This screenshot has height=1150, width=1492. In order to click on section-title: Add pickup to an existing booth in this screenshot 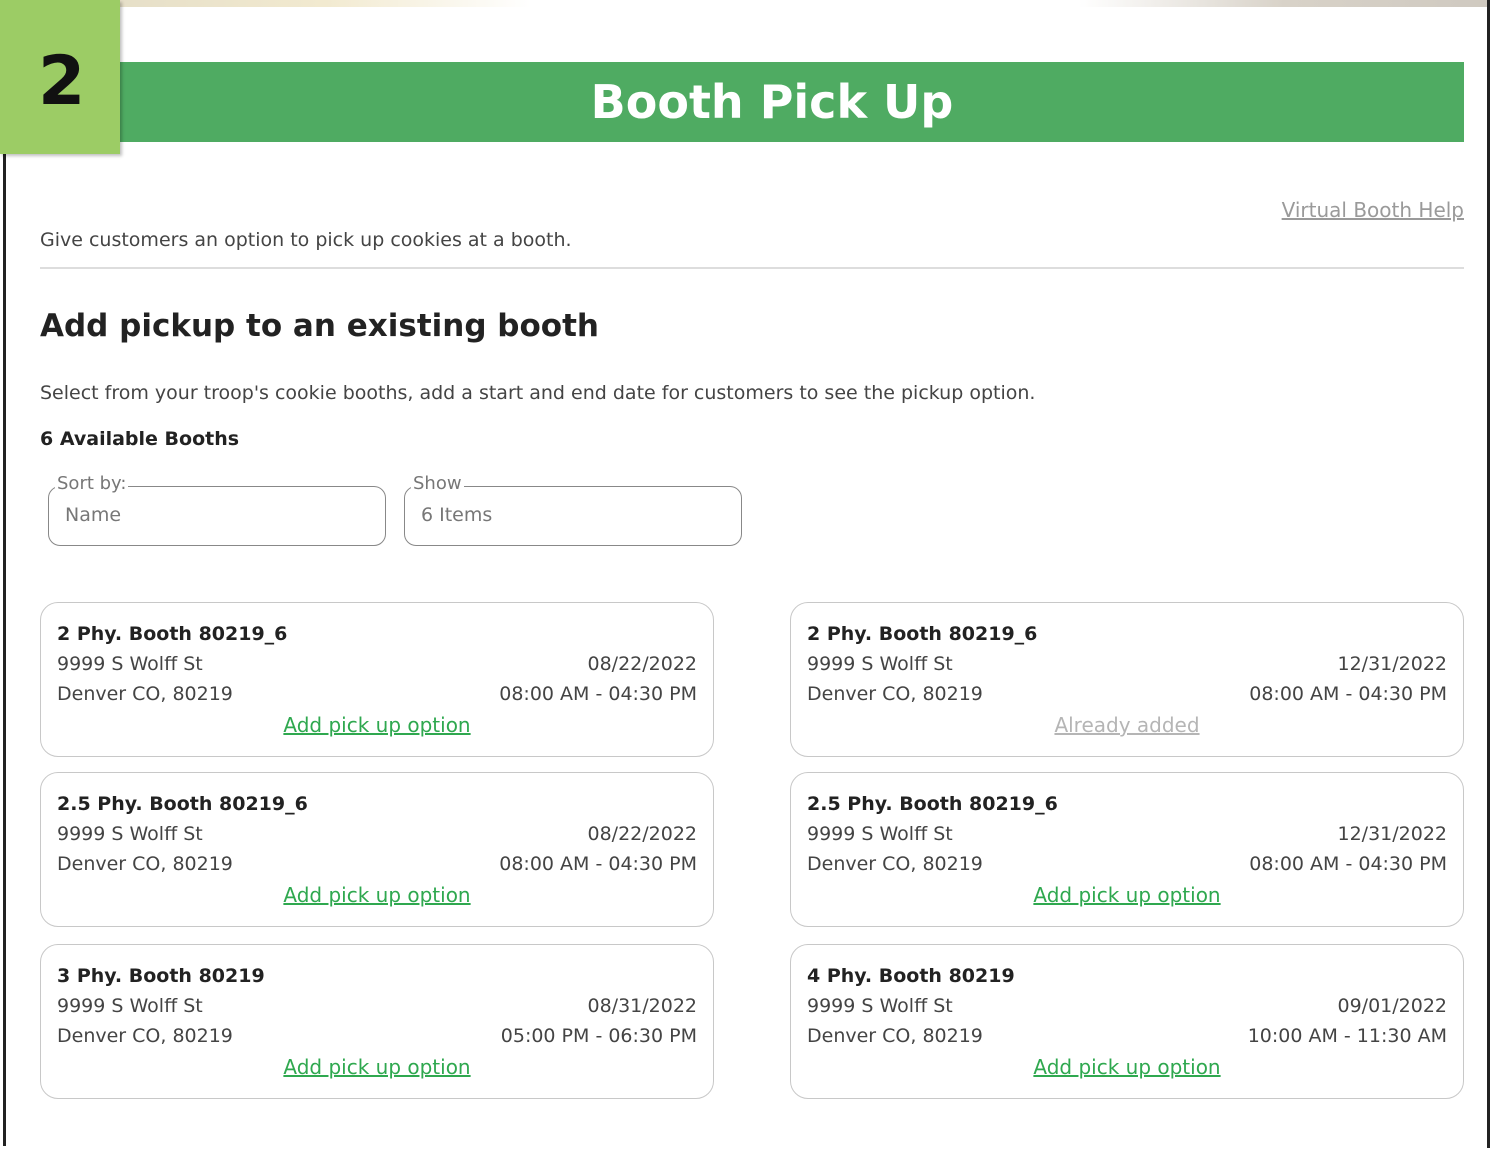, I will do `click(319, 326)`.